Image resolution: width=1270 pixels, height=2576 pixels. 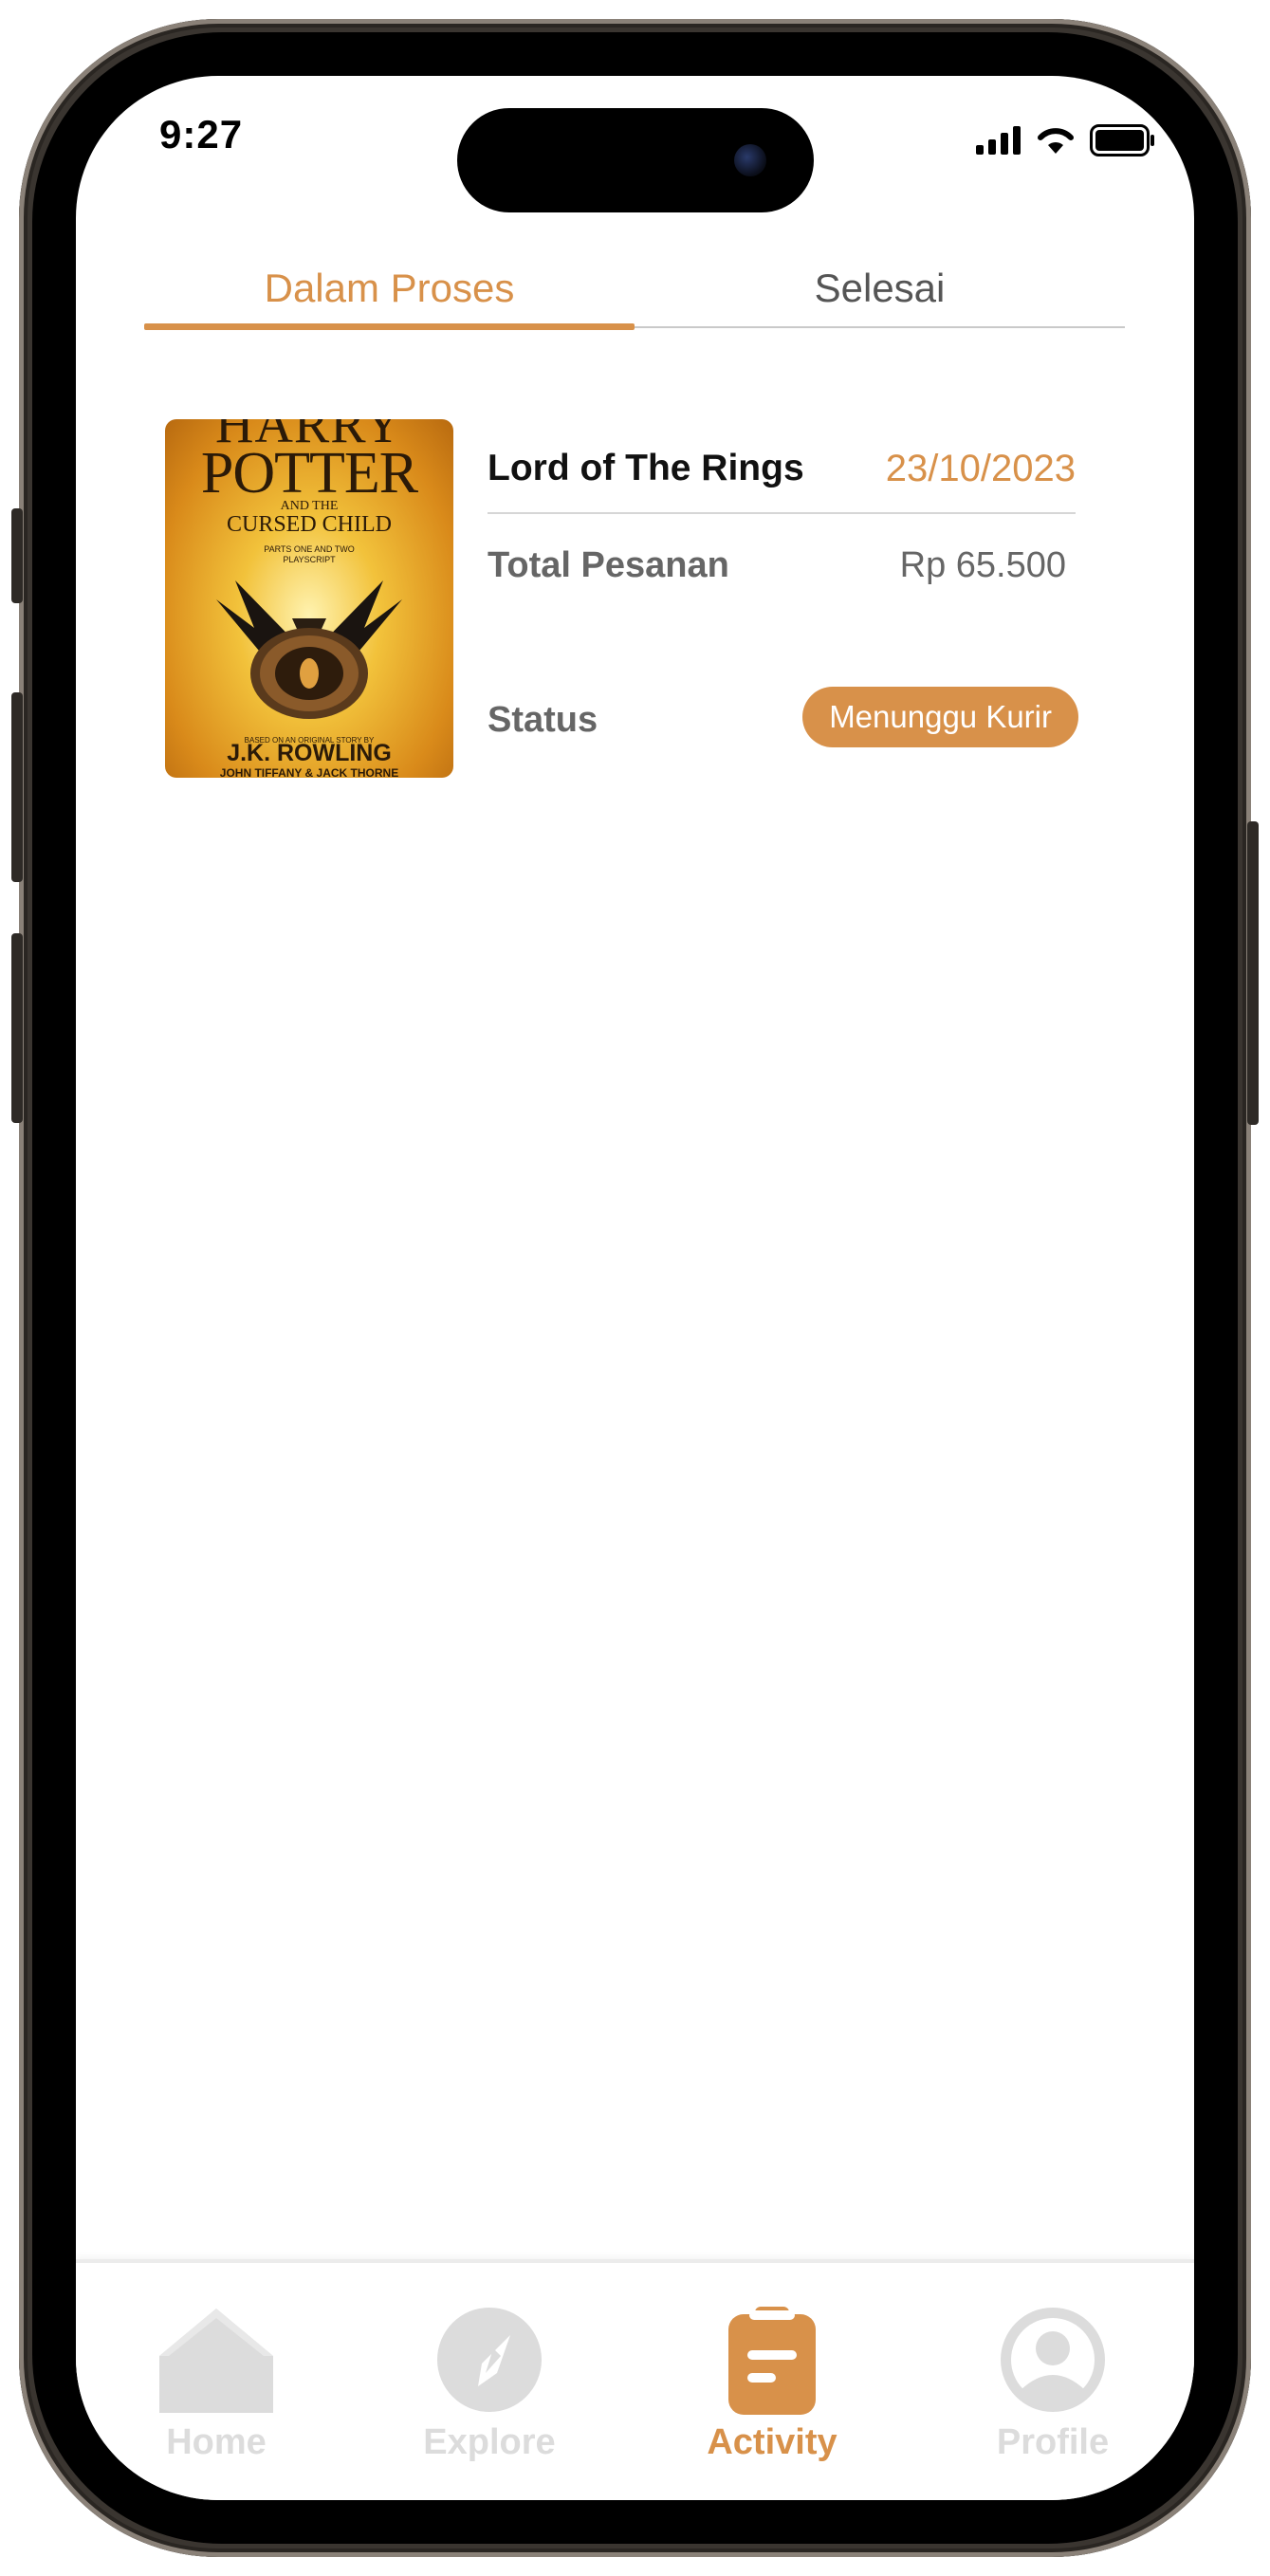 What do you see at coordinates (646, 468) in the screenshot?
I see `book-title: Lord of The Rings` at bounding box center [646, 468].